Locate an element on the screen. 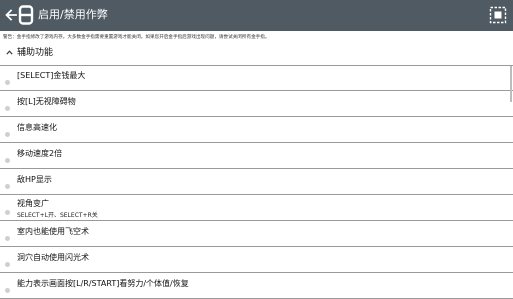 The image size is (513, 299). app-logo-icon is located at coordinates (26, 15).